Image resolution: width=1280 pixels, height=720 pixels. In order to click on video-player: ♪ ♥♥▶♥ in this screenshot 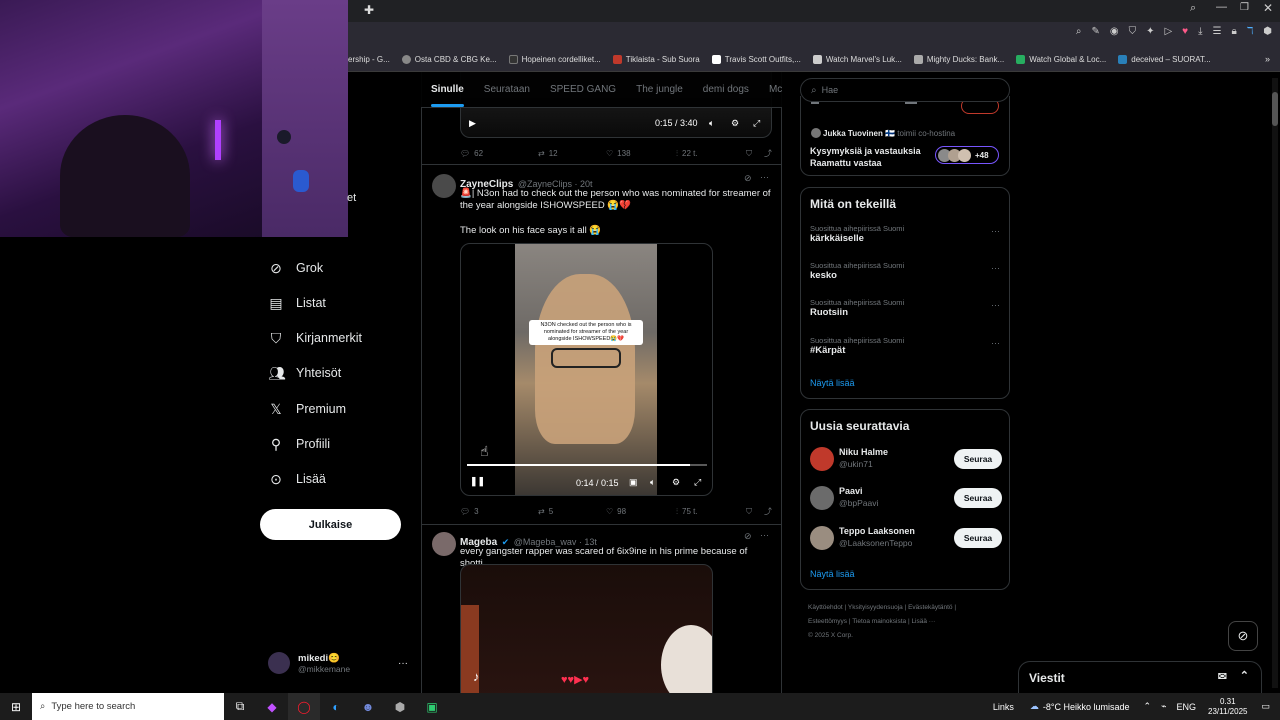, I will do `click(586, 628)`.